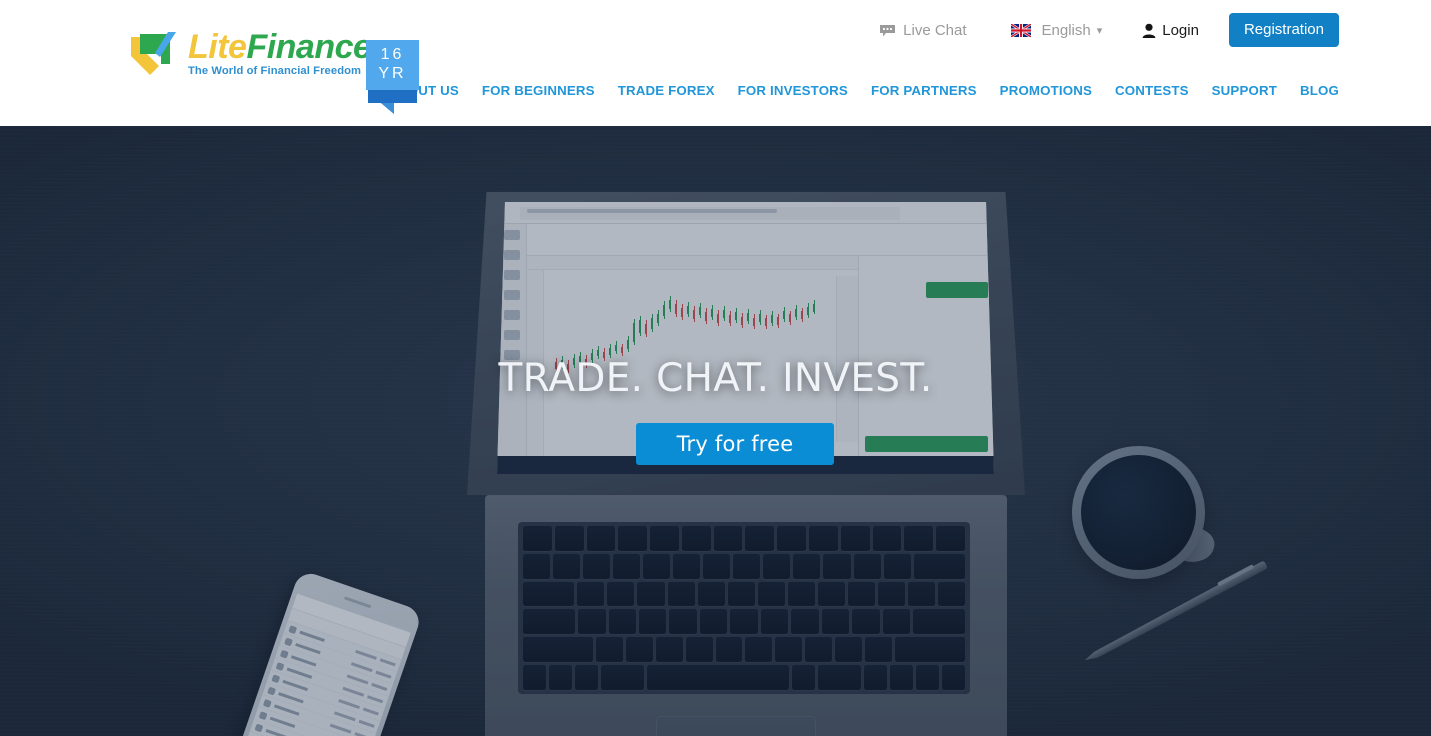 The image size is (1431, 736). What do you see at coordinates (666, 90) in the screenshot?
I see `nav-item-trade-forex: TRADE FOREX` at bounding box center [666, 90].